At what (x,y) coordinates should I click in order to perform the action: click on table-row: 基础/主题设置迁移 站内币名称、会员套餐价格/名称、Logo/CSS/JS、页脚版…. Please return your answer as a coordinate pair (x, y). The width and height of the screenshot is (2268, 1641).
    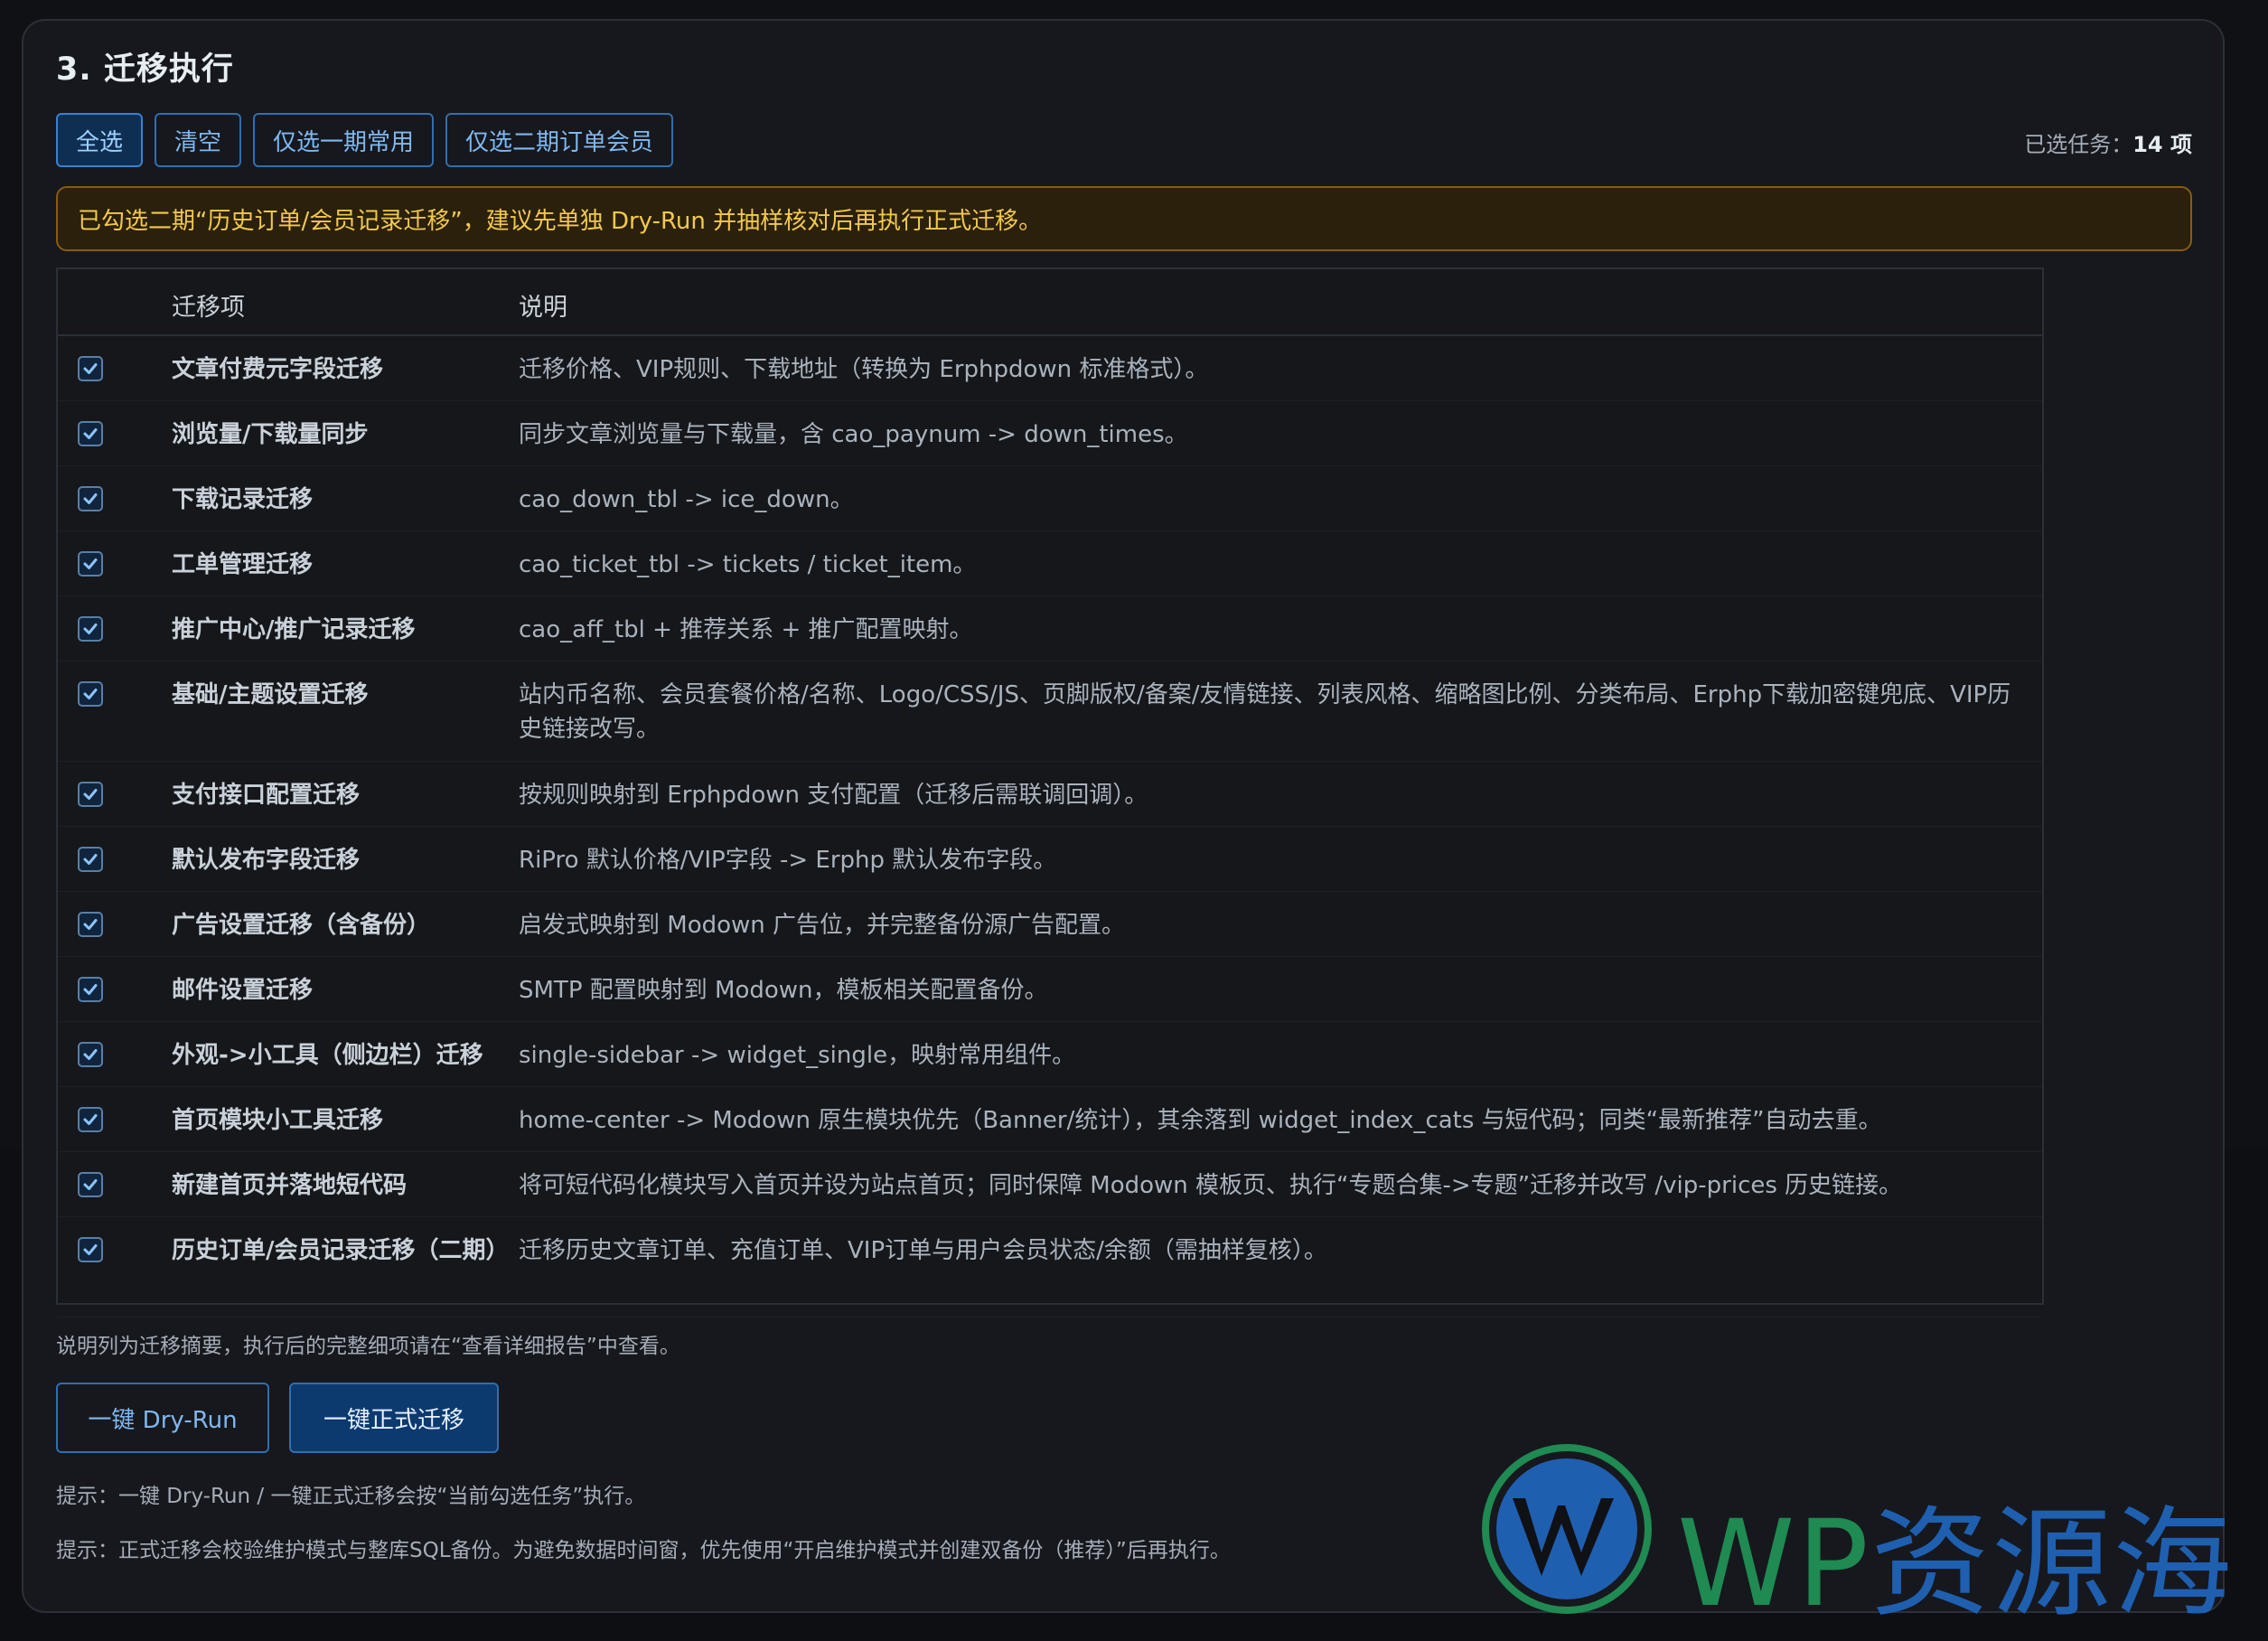
    Looking at the image, I should click on (1050, 711).